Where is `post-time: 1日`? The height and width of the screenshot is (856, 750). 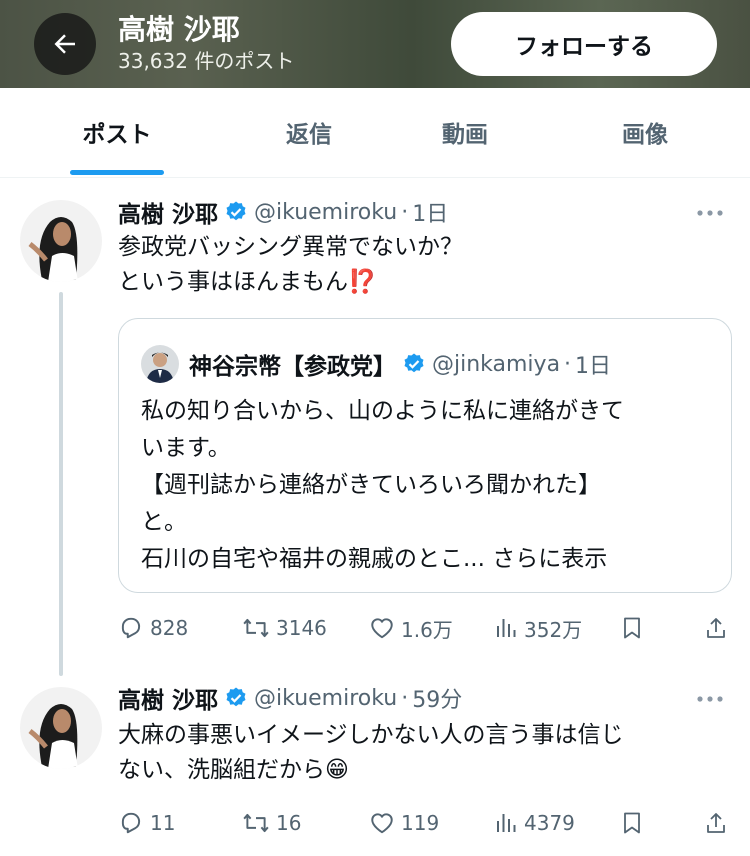 post-time: 1日 is located at coordinates (430, 212).